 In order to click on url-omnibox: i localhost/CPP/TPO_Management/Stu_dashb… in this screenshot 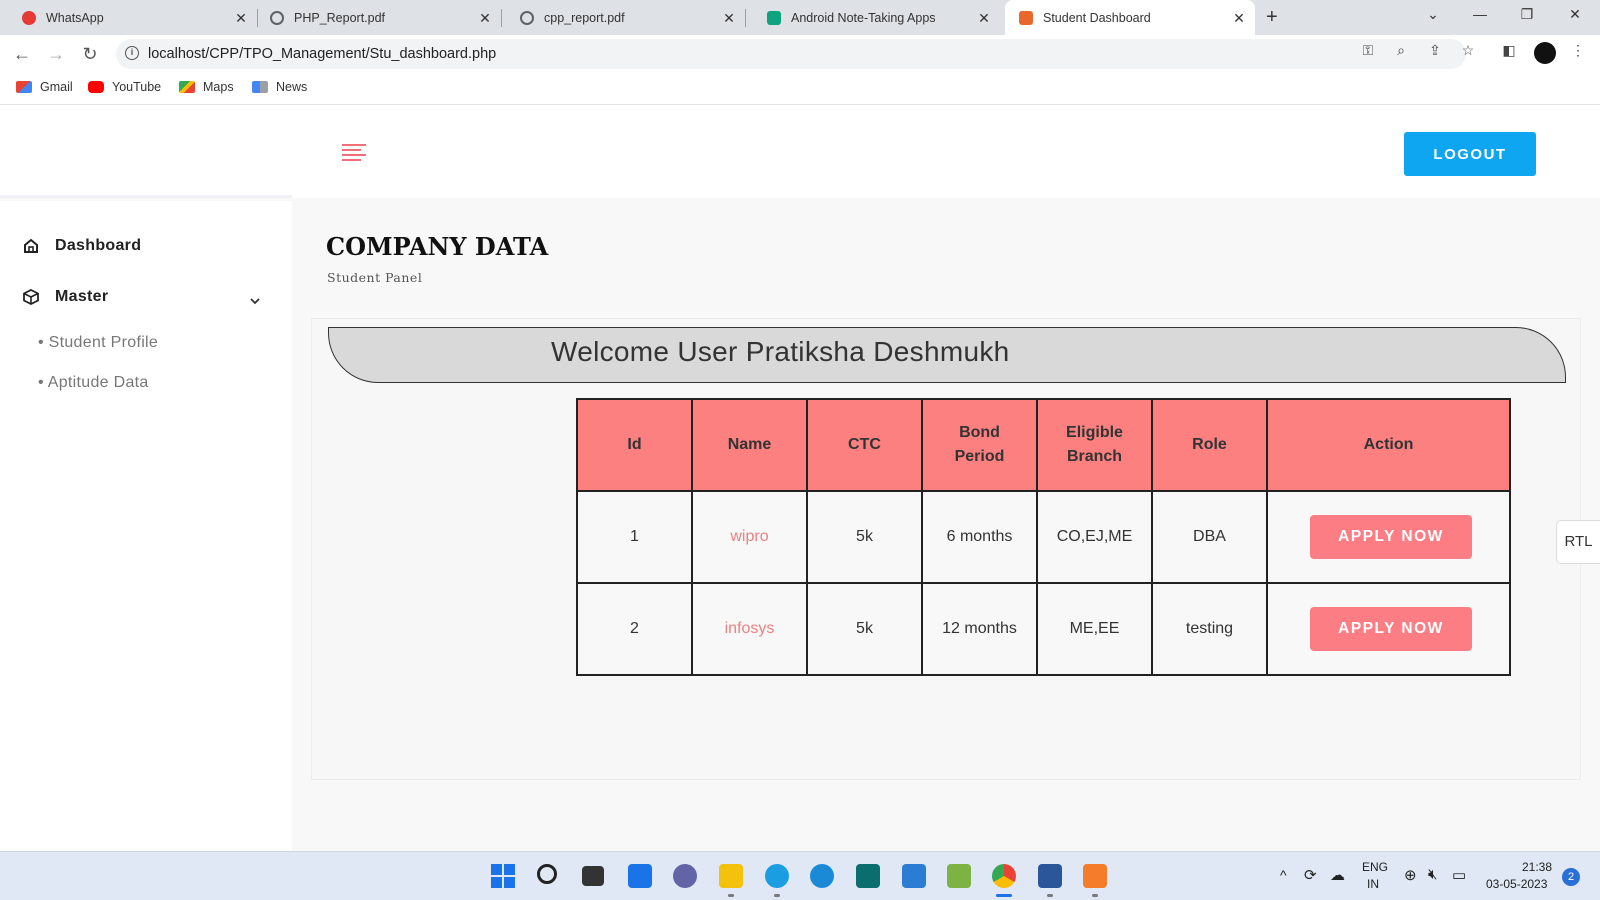, I will do `click(791, 54)`.